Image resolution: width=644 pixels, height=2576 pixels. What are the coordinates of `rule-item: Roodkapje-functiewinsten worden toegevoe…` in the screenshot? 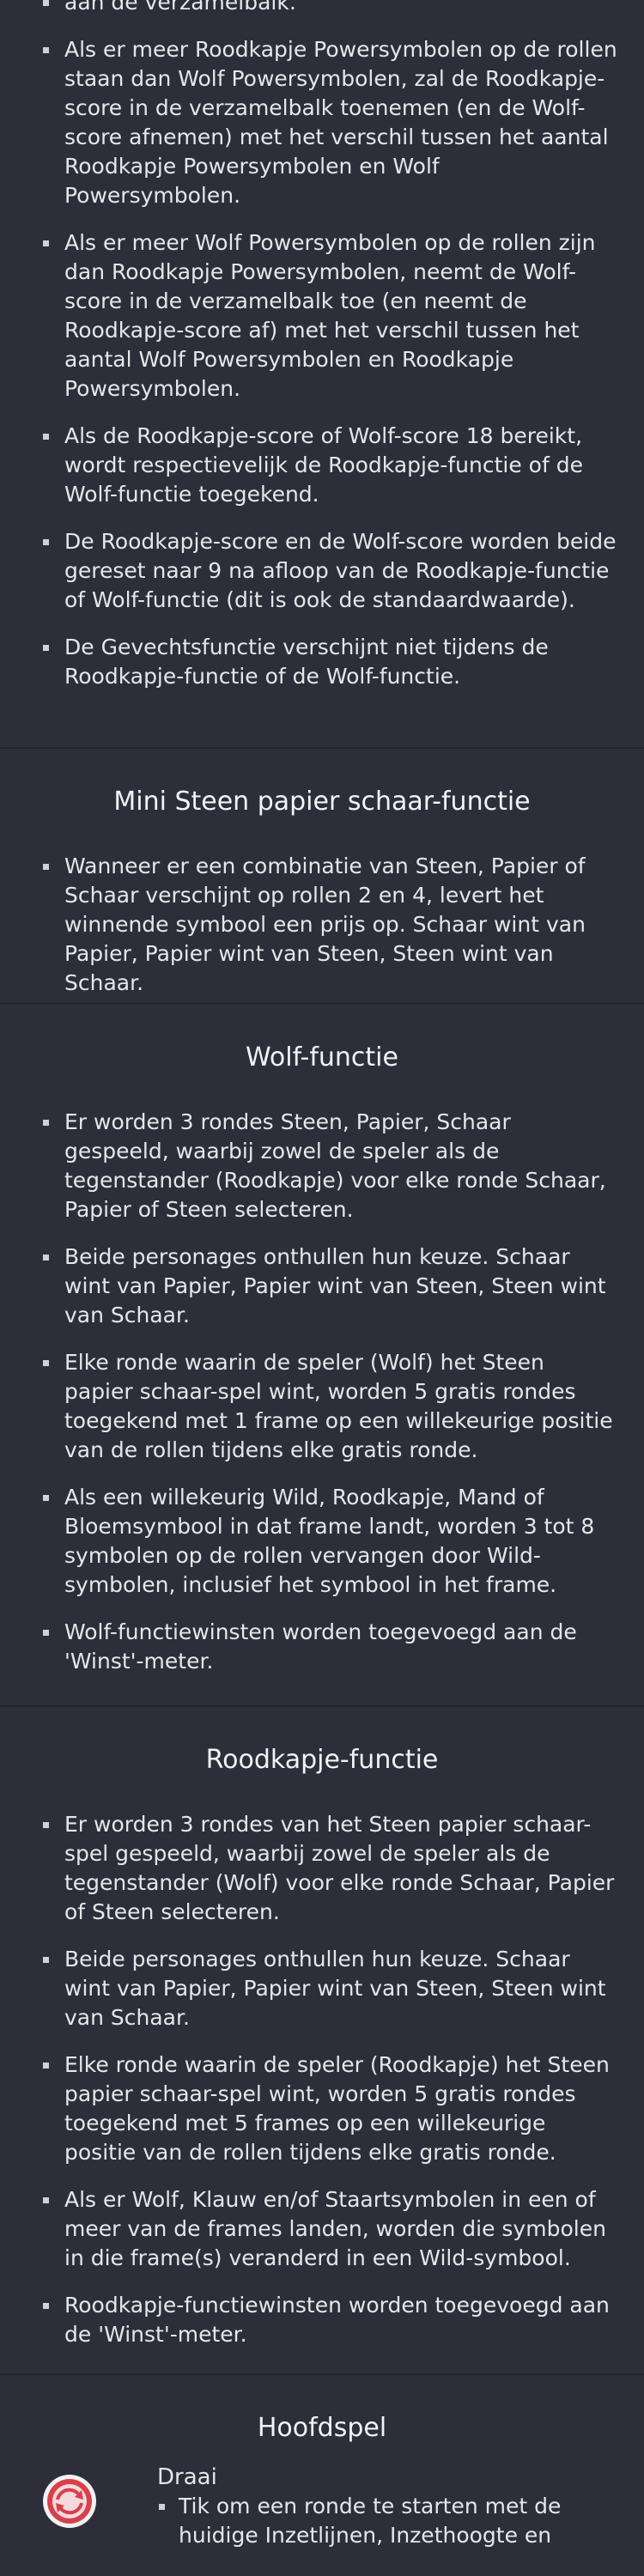 It's located at (329, 2320).